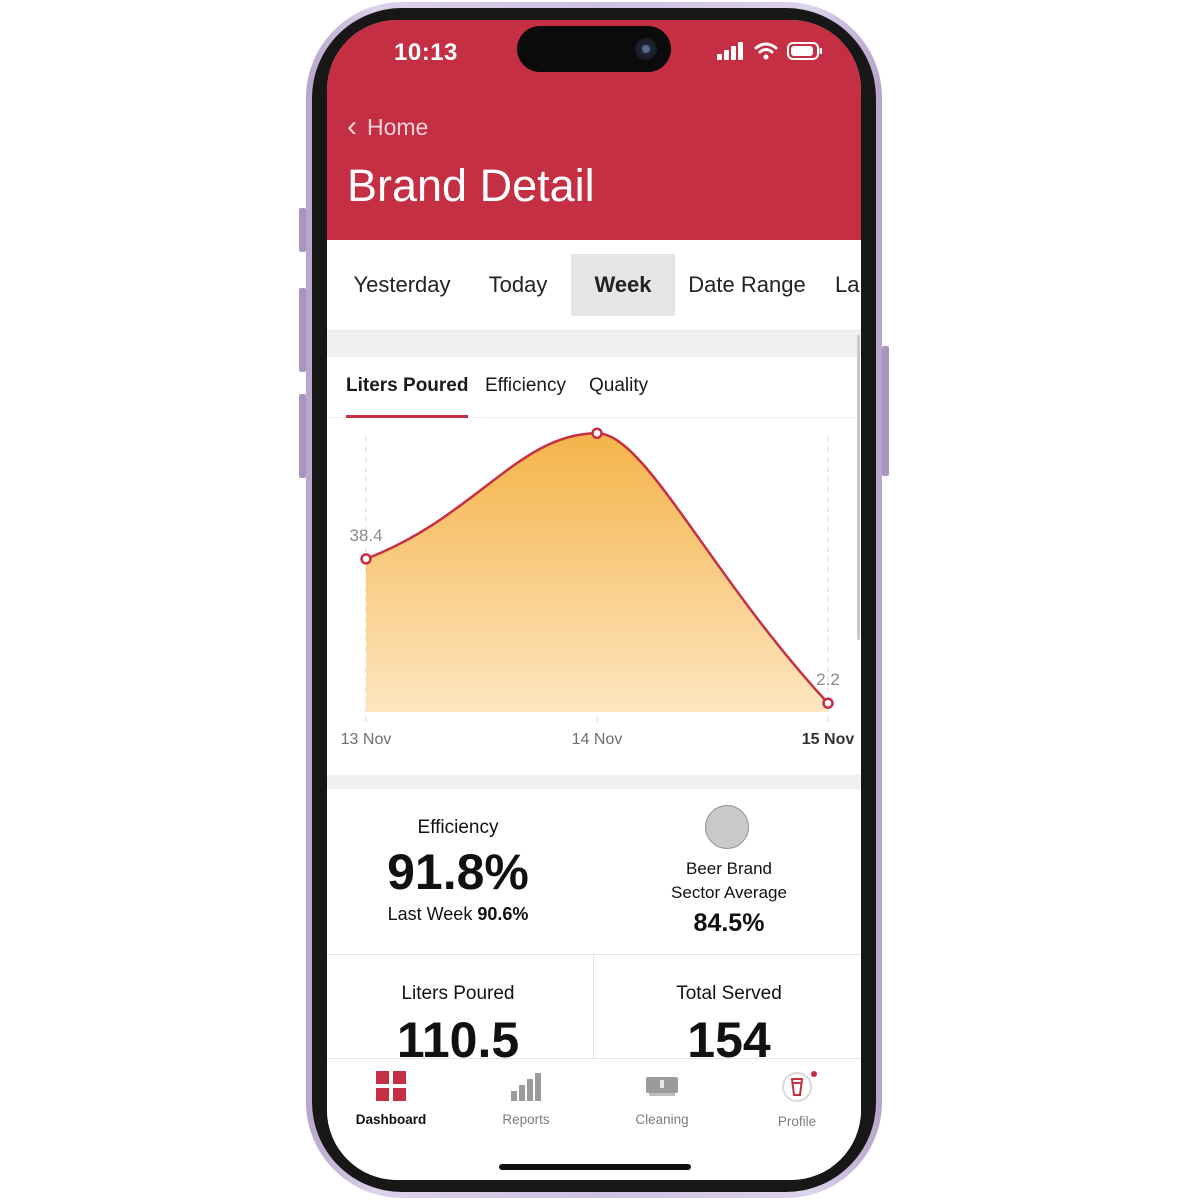 The height and width of the screenshot is (1200, 1200). Describe the element at coordinates (458, 872) in the screenshot. I see `efficiency-value: 91.8%` at that location.